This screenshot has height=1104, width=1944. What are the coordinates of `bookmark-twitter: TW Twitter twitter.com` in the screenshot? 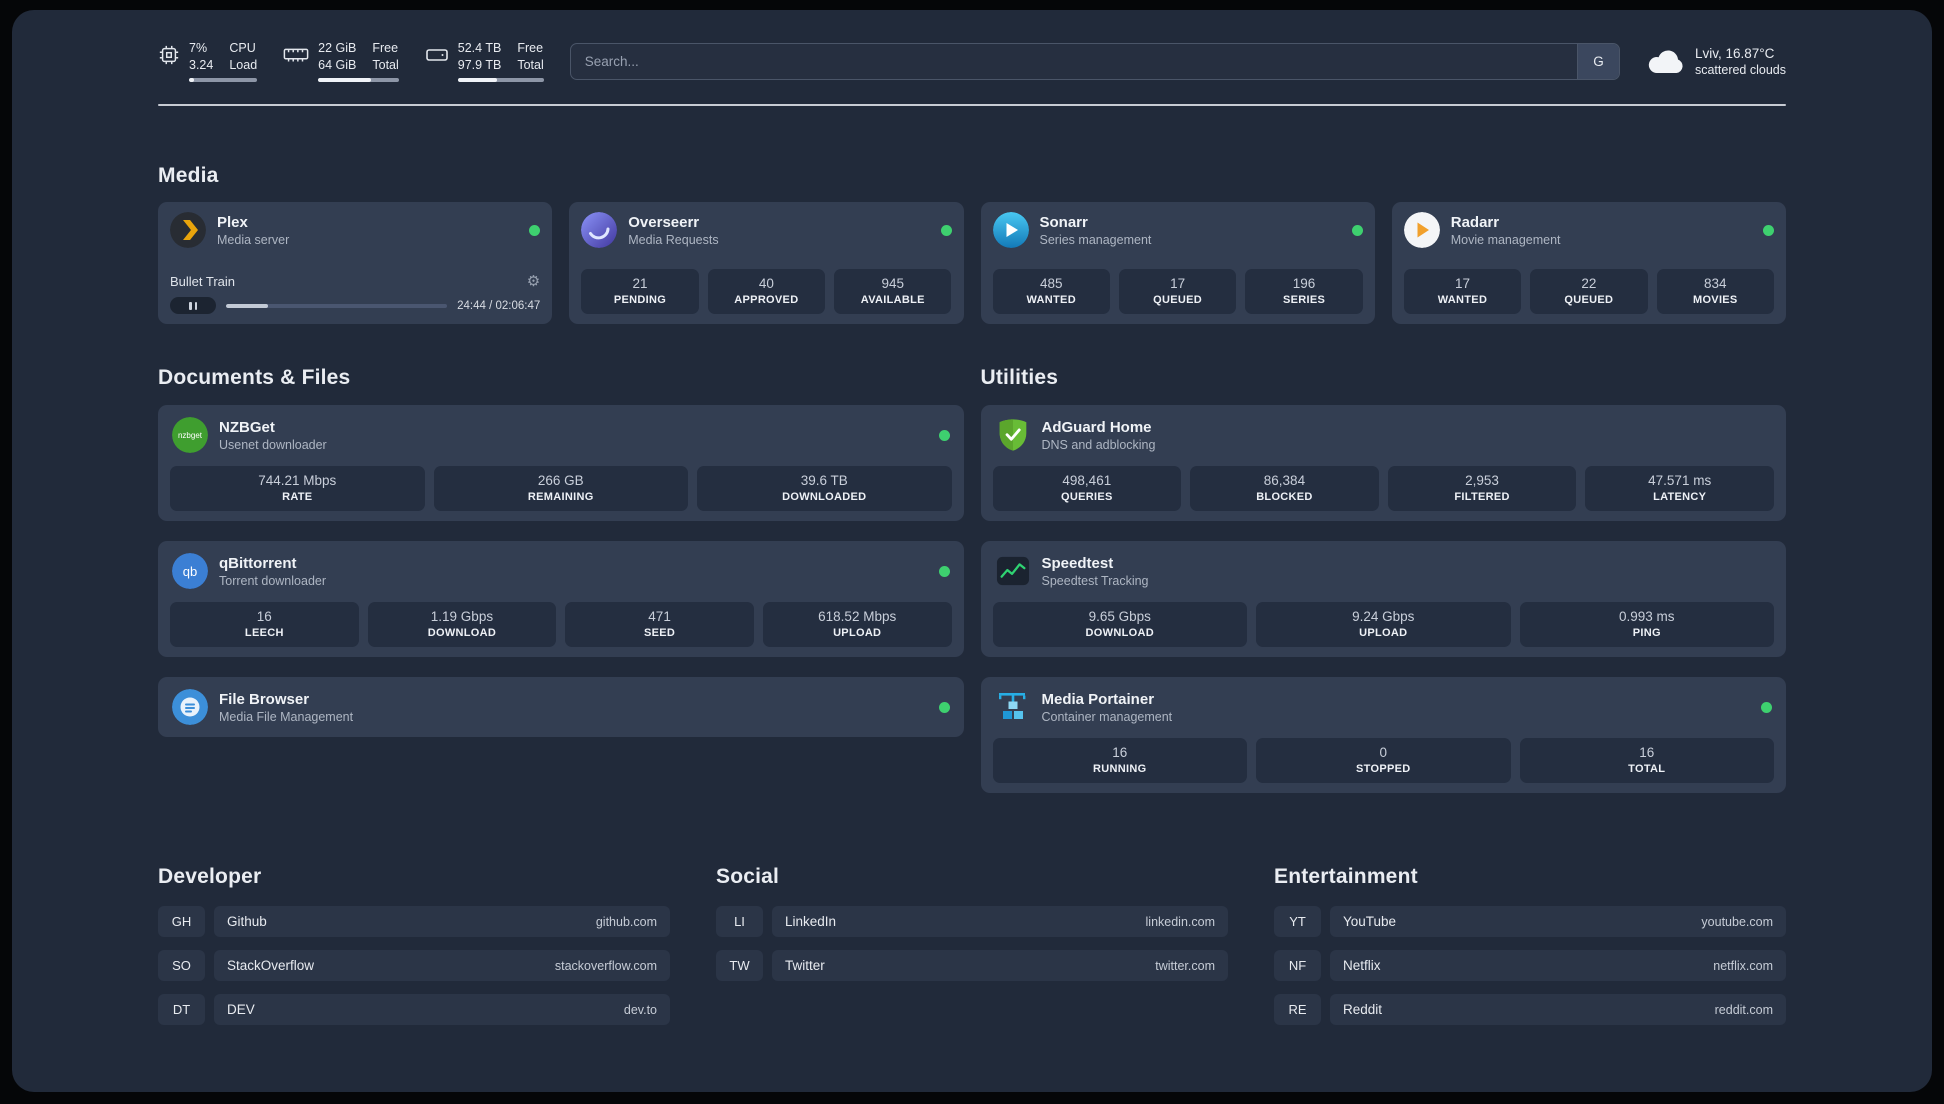 It's located at (972, 965).